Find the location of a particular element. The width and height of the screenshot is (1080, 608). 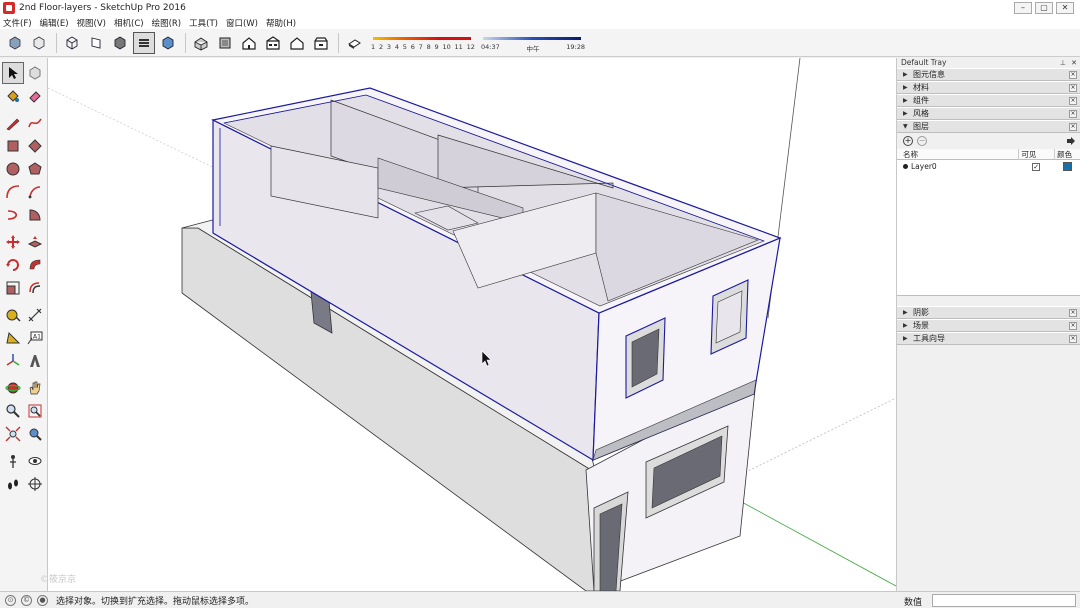

column-name: 名称 is located at coordinates (957, 154).